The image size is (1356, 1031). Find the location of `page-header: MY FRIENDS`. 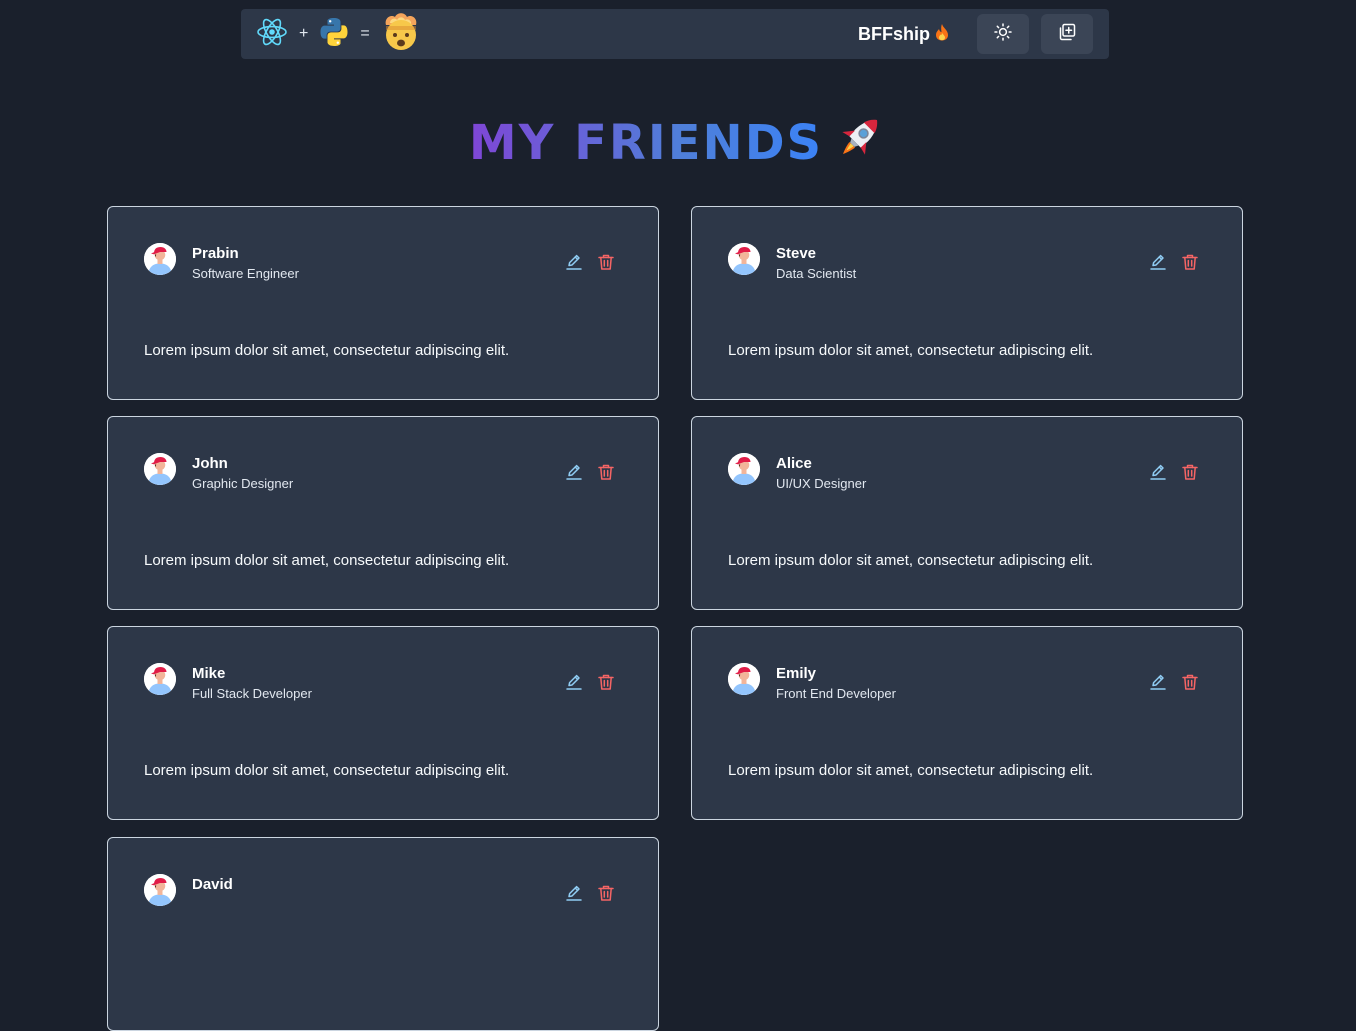

page-header: MY FRIENDS is located at coordinates (678, 140).